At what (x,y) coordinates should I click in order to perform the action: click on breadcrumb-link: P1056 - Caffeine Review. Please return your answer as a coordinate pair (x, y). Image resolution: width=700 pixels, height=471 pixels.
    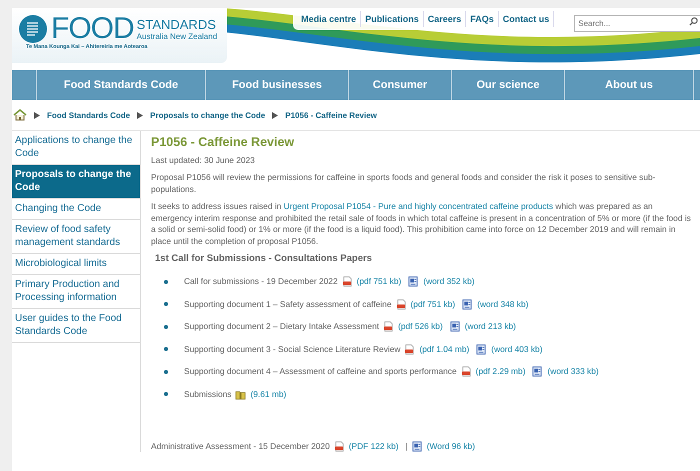
    Looking at the image, I should click on (331, 115).